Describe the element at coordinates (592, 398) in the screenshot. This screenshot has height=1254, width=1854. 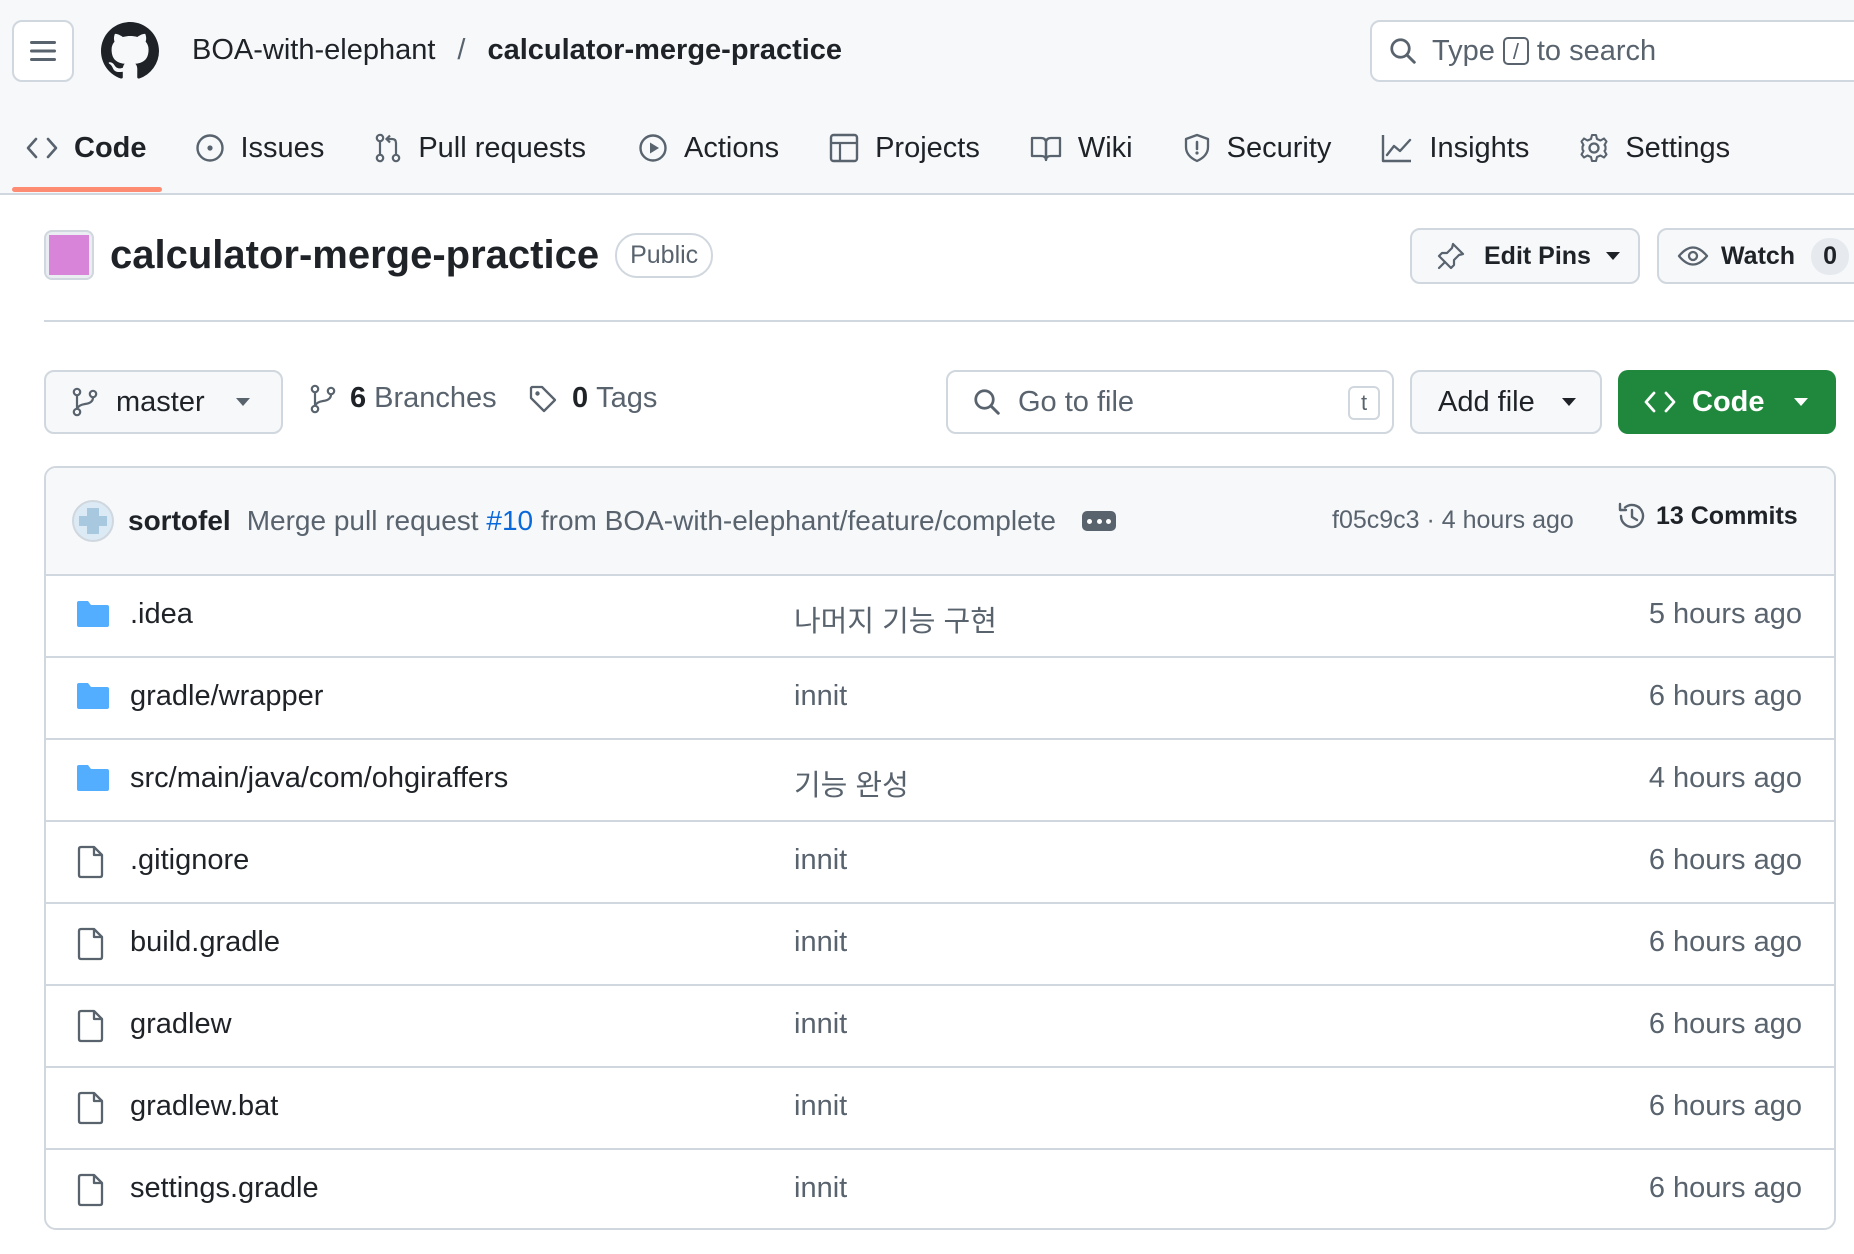
I see `tags-link: 0 Tags` at that location.